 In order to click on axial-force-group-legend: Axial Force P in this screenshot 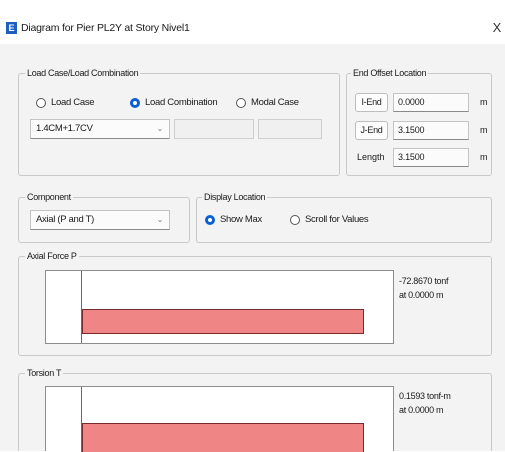, I will do `click(52, 256)`.